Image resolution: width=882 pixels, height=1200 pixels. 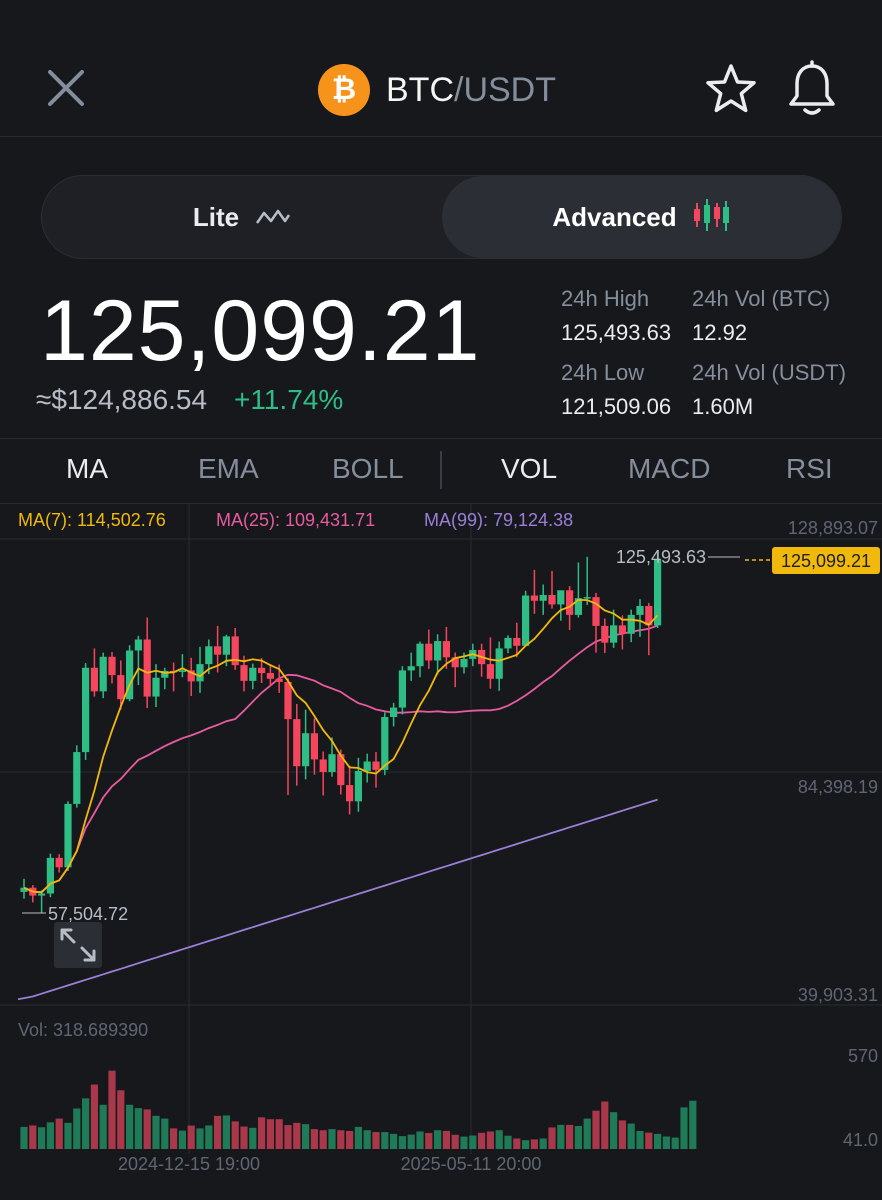 What do you see at coordinates (344, 90) in the screenshot?
I see `bitcoin-logo-icon: ₿` at bounding box center [344, 90].